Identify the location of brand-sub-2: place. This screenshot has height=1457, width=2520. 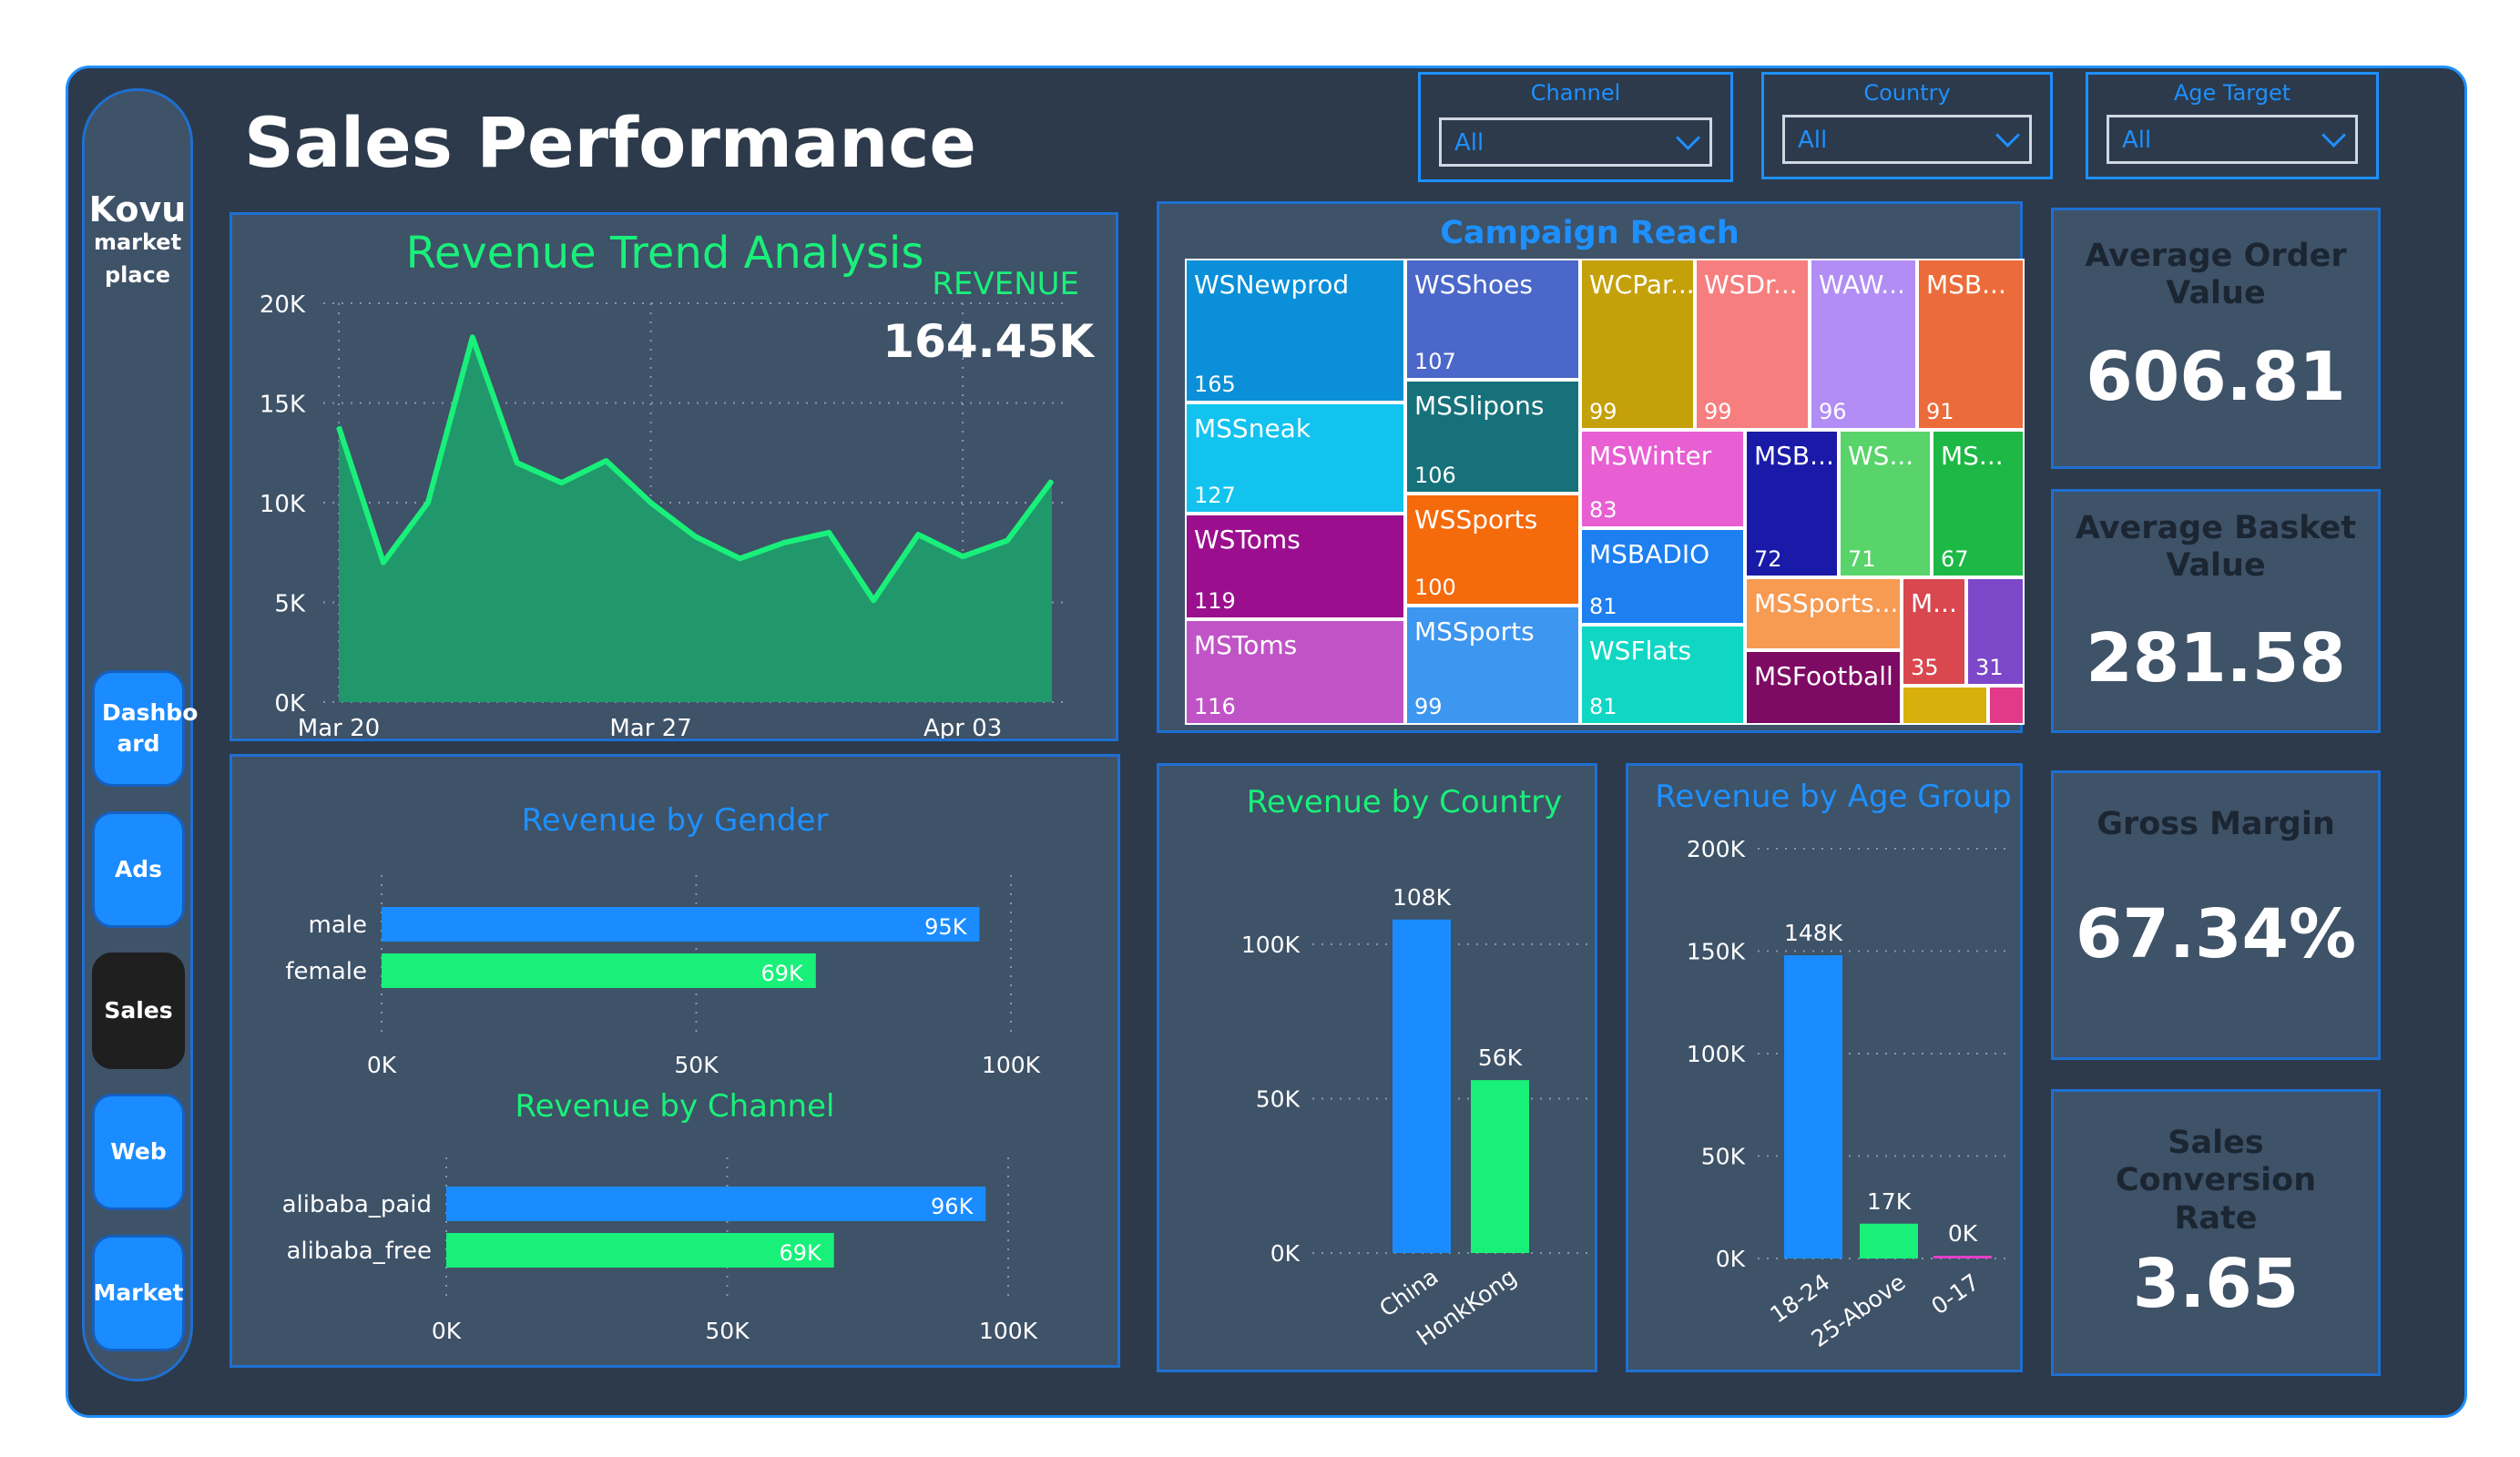
(137, 275).